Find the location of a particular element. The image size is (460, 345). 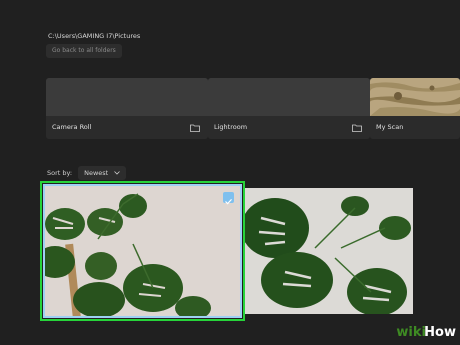

back-to-folders-button: Go back to all folders is located at coordinates (84, 51).